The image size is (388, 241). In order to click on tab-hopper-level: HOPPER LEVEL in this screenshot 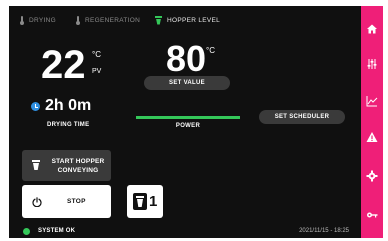, I will do `click(187, 20)`.